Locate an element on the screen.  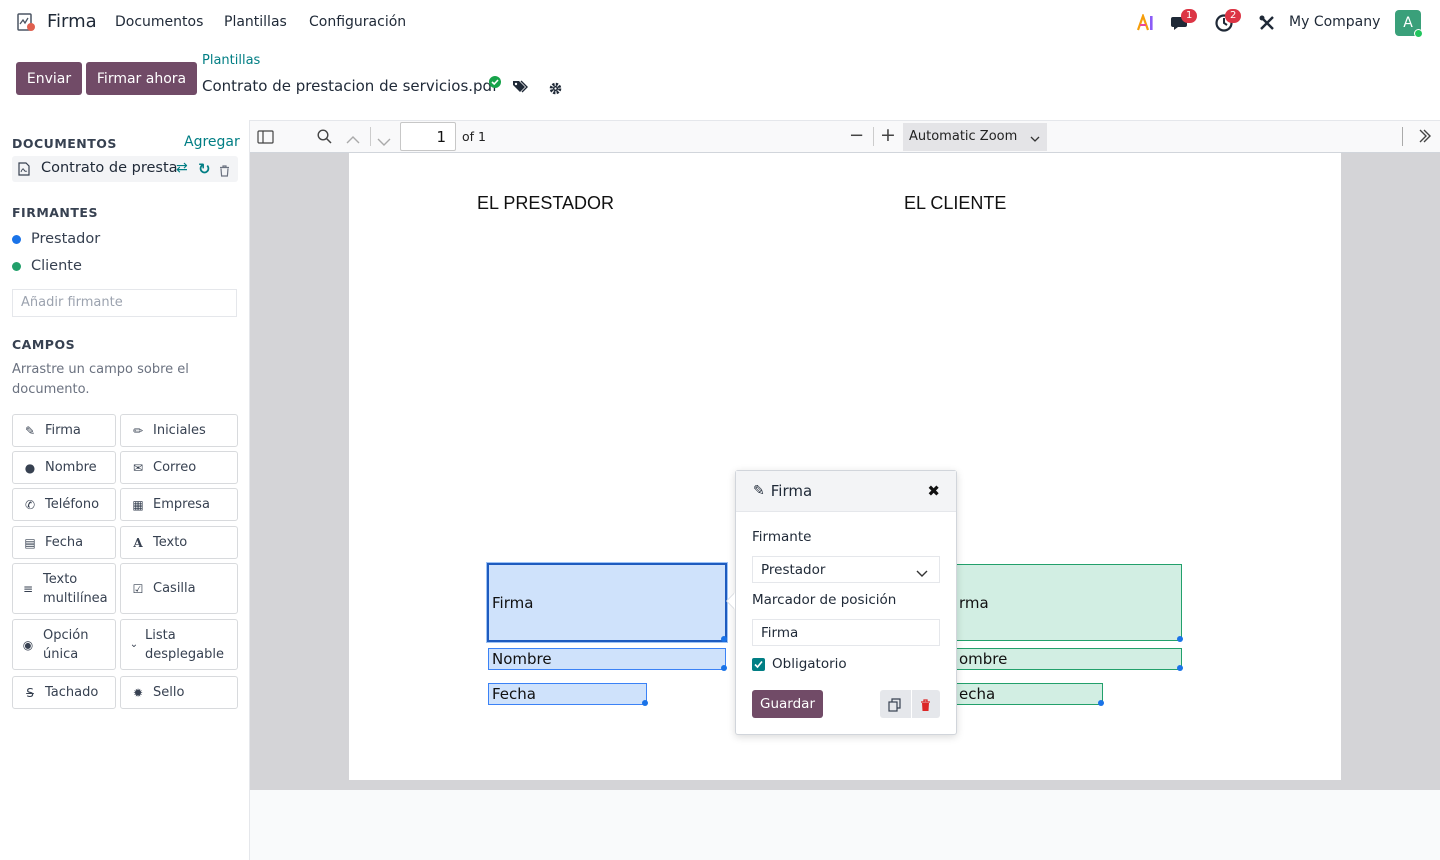
refresh-icon: ↻ is located at coordinates (204, 169).